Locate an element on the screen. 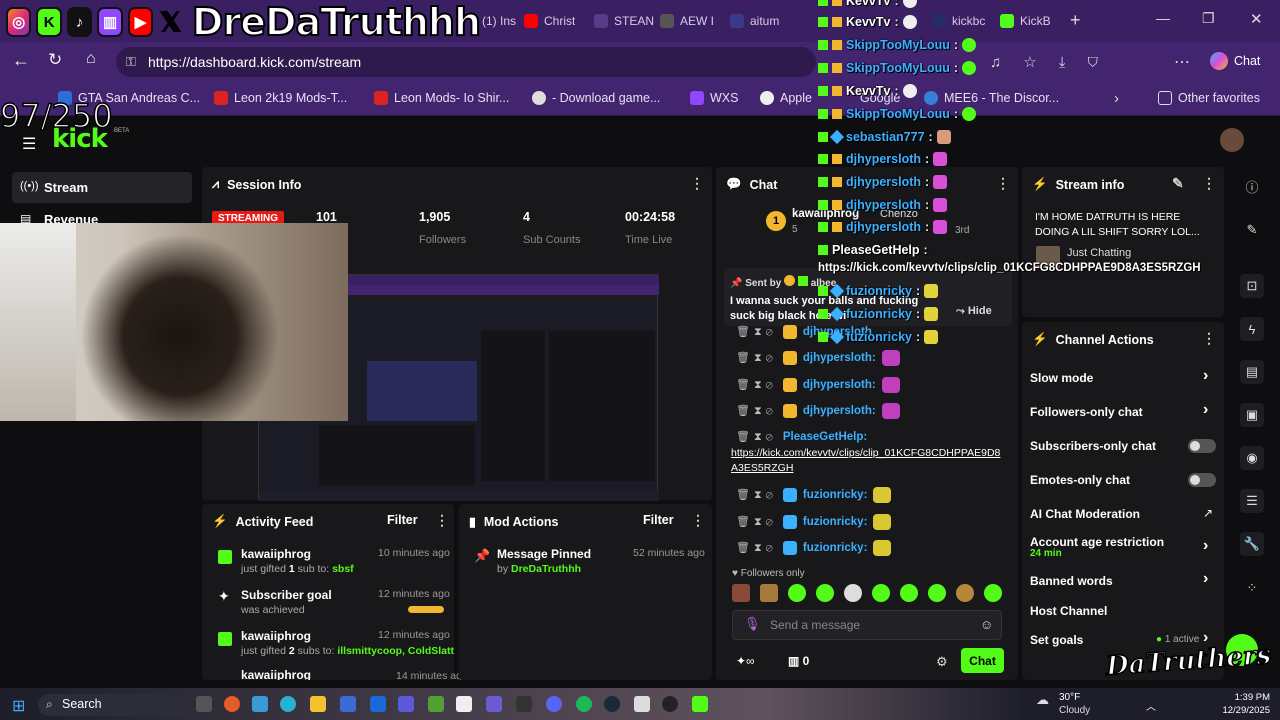 Image resolution: width=1280 pixels, height=720 pixels. emotes-only-toggle is located at coordinates (1202, 480).